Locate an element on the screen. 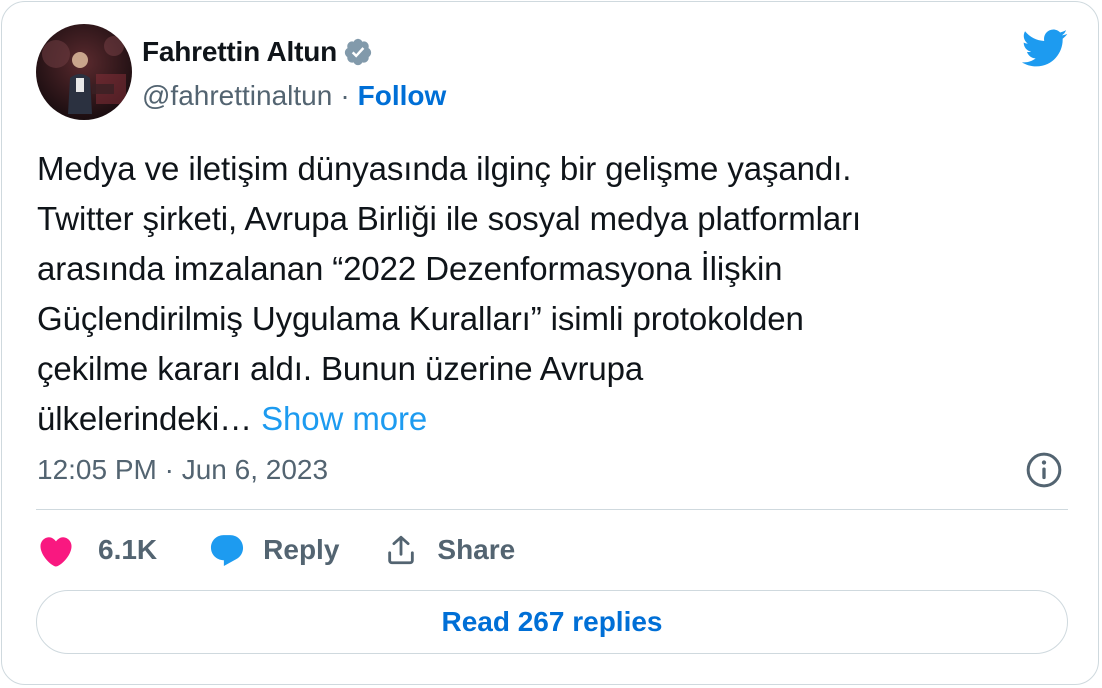 This screenshot has height=688, width=1102. like-count: 6.1K is located at coordinates (128, 549).